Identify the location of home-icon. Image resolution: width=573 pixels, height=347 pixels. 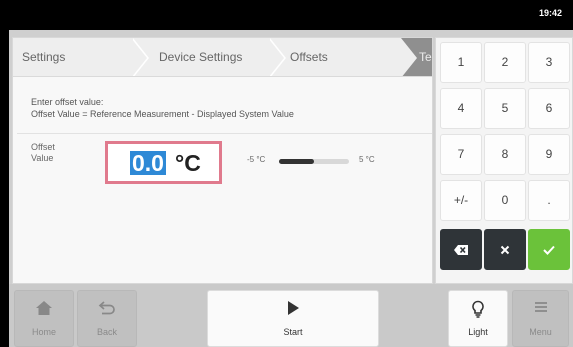
(44, 308).